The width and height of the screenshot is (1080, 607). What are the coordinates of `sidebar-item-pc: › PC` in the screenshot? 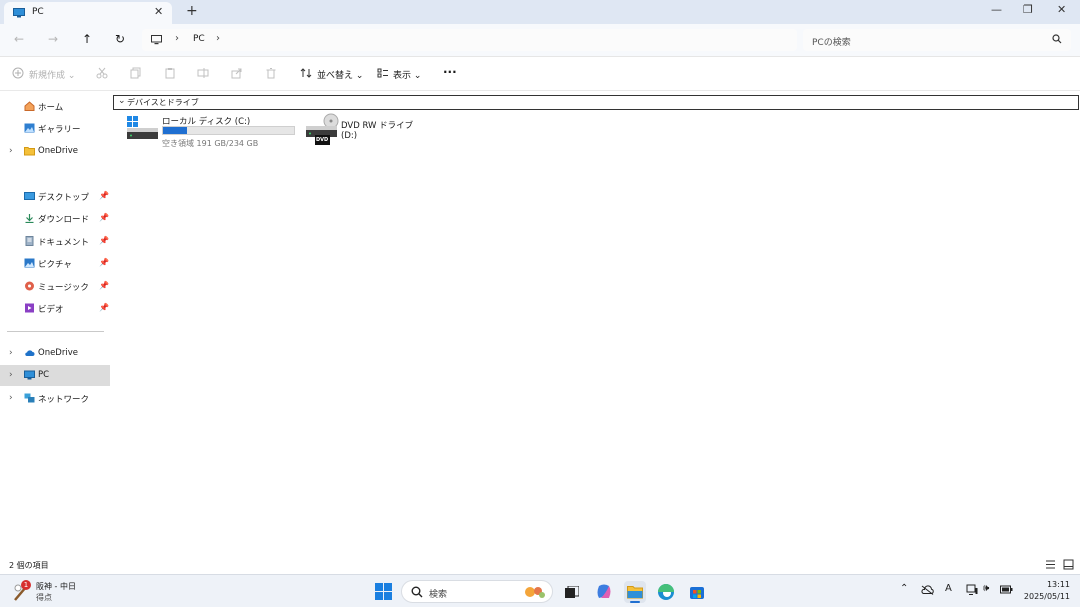 It's located at (55, 375).